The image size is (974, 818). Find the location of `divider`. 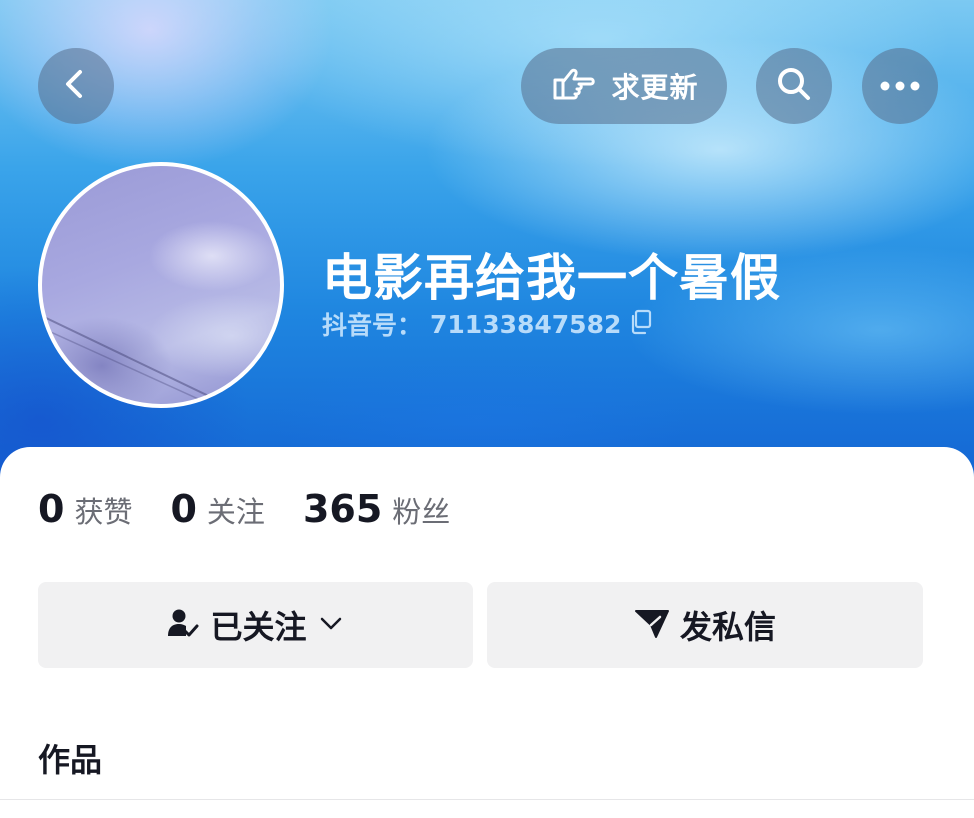

divider is located at coordinates (487, 799).